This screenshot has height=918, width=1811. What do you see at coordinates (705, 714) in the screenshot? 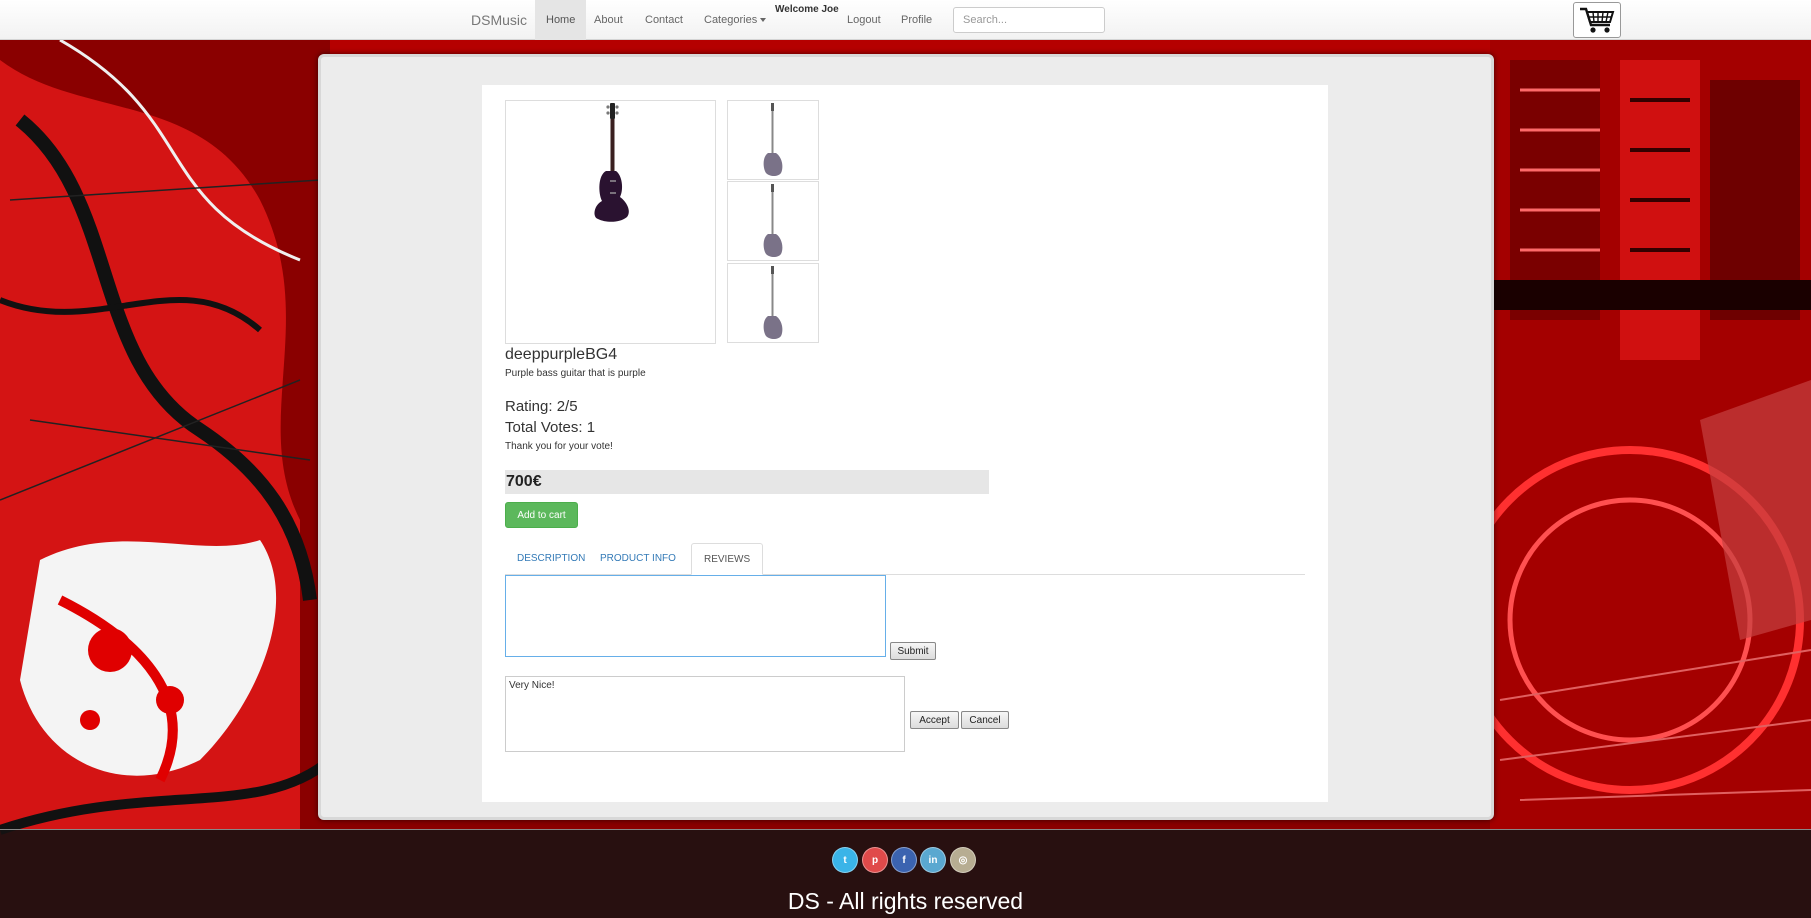
I see `pending-review-textarea` at bounding box center [705, 714].